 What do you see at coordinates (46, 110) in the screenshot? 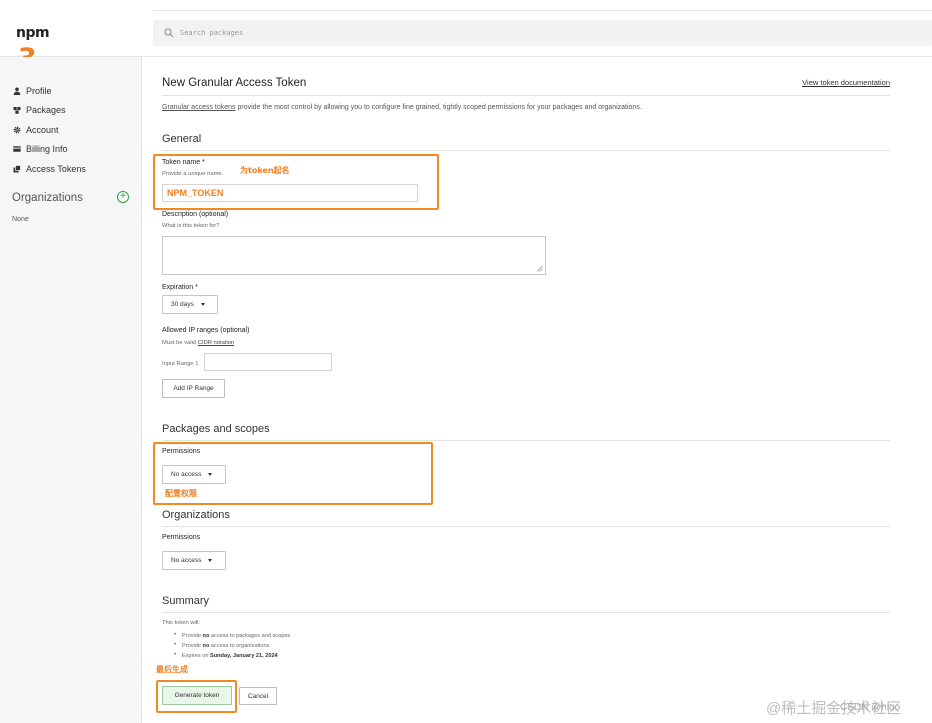
I see `sidebar-item-label: Packages` at bounding box center [46, 110].